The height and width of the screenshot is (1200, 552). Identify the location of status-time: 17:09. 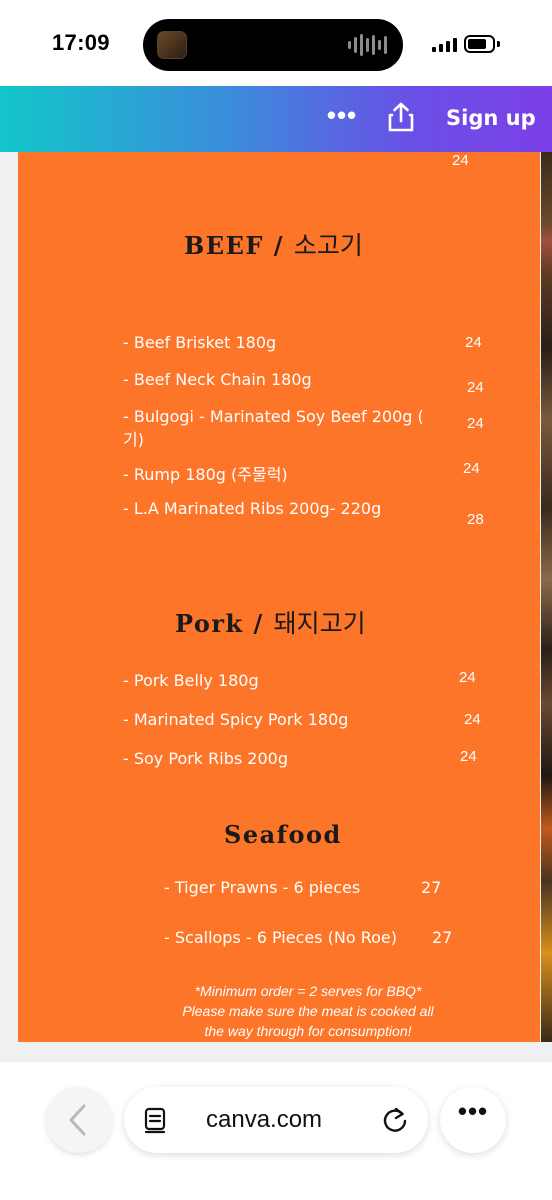
(81, 42).